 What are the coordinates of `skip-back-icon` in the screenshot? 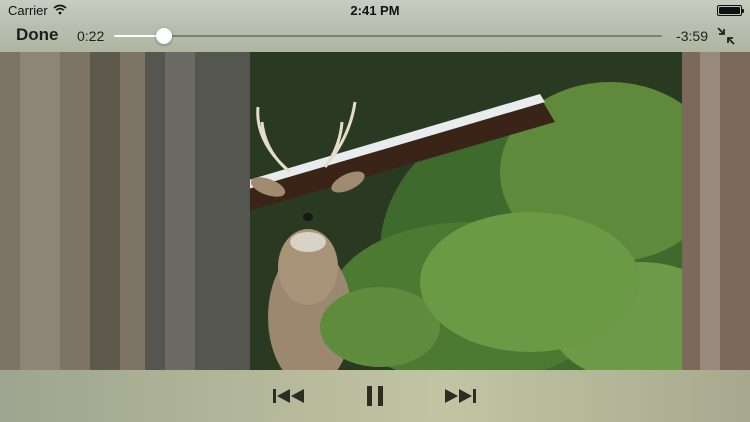 It's located at (288, 396).